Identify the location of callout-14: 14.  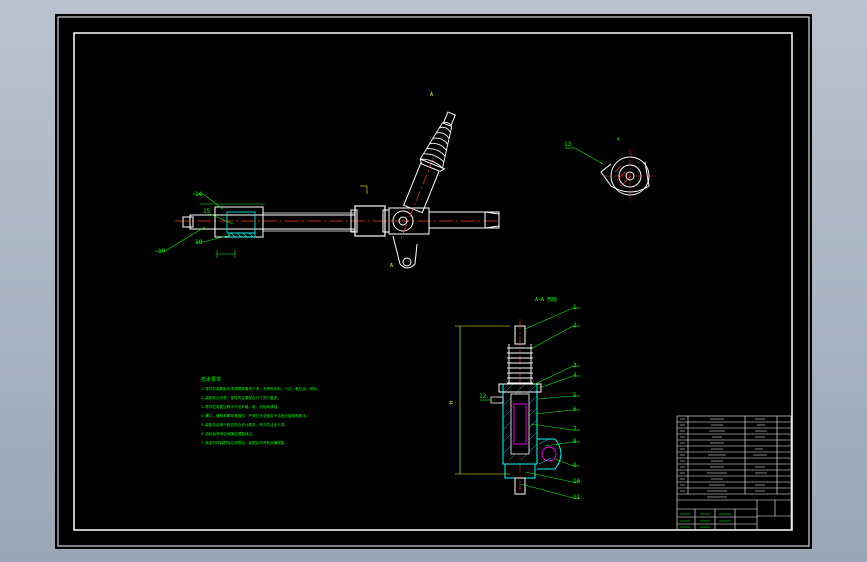
(199, 194).